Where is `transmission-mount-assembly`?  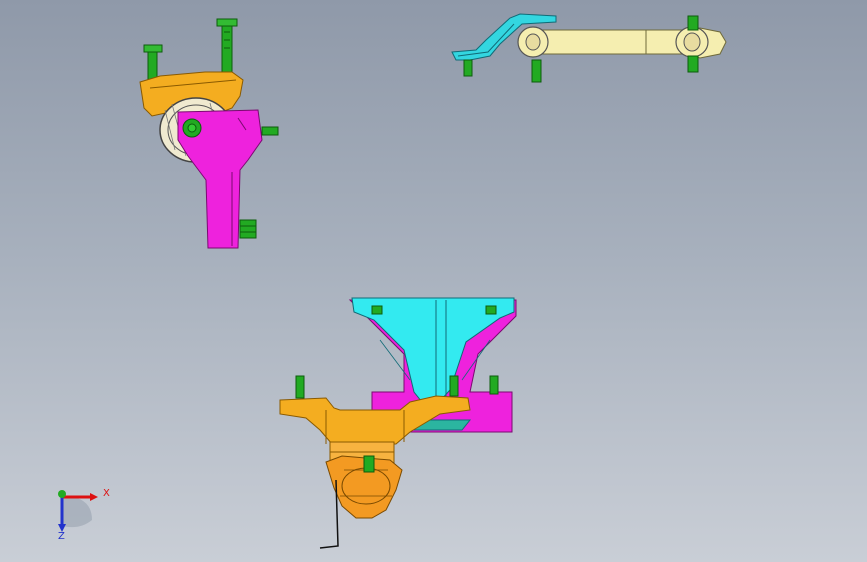 transmission-mount-assembly is located at coordinates (398, 423).